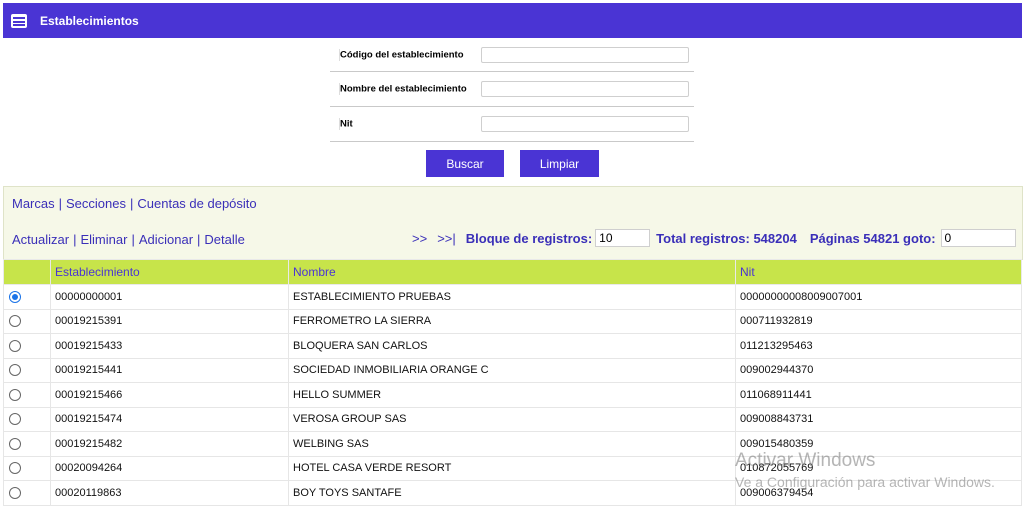 The height and width of the screenshot is (508, 1025). What do you see at coordinates (878, 346) in the screenshot?
I see `cell-nit: 011213295463` at bounding box center [878, 346].